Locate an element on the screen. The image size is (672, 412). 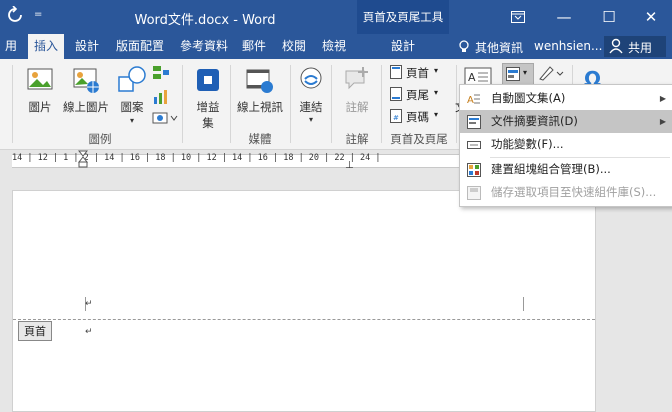
close-icon: ✕ is located at coordinates (650, 17).